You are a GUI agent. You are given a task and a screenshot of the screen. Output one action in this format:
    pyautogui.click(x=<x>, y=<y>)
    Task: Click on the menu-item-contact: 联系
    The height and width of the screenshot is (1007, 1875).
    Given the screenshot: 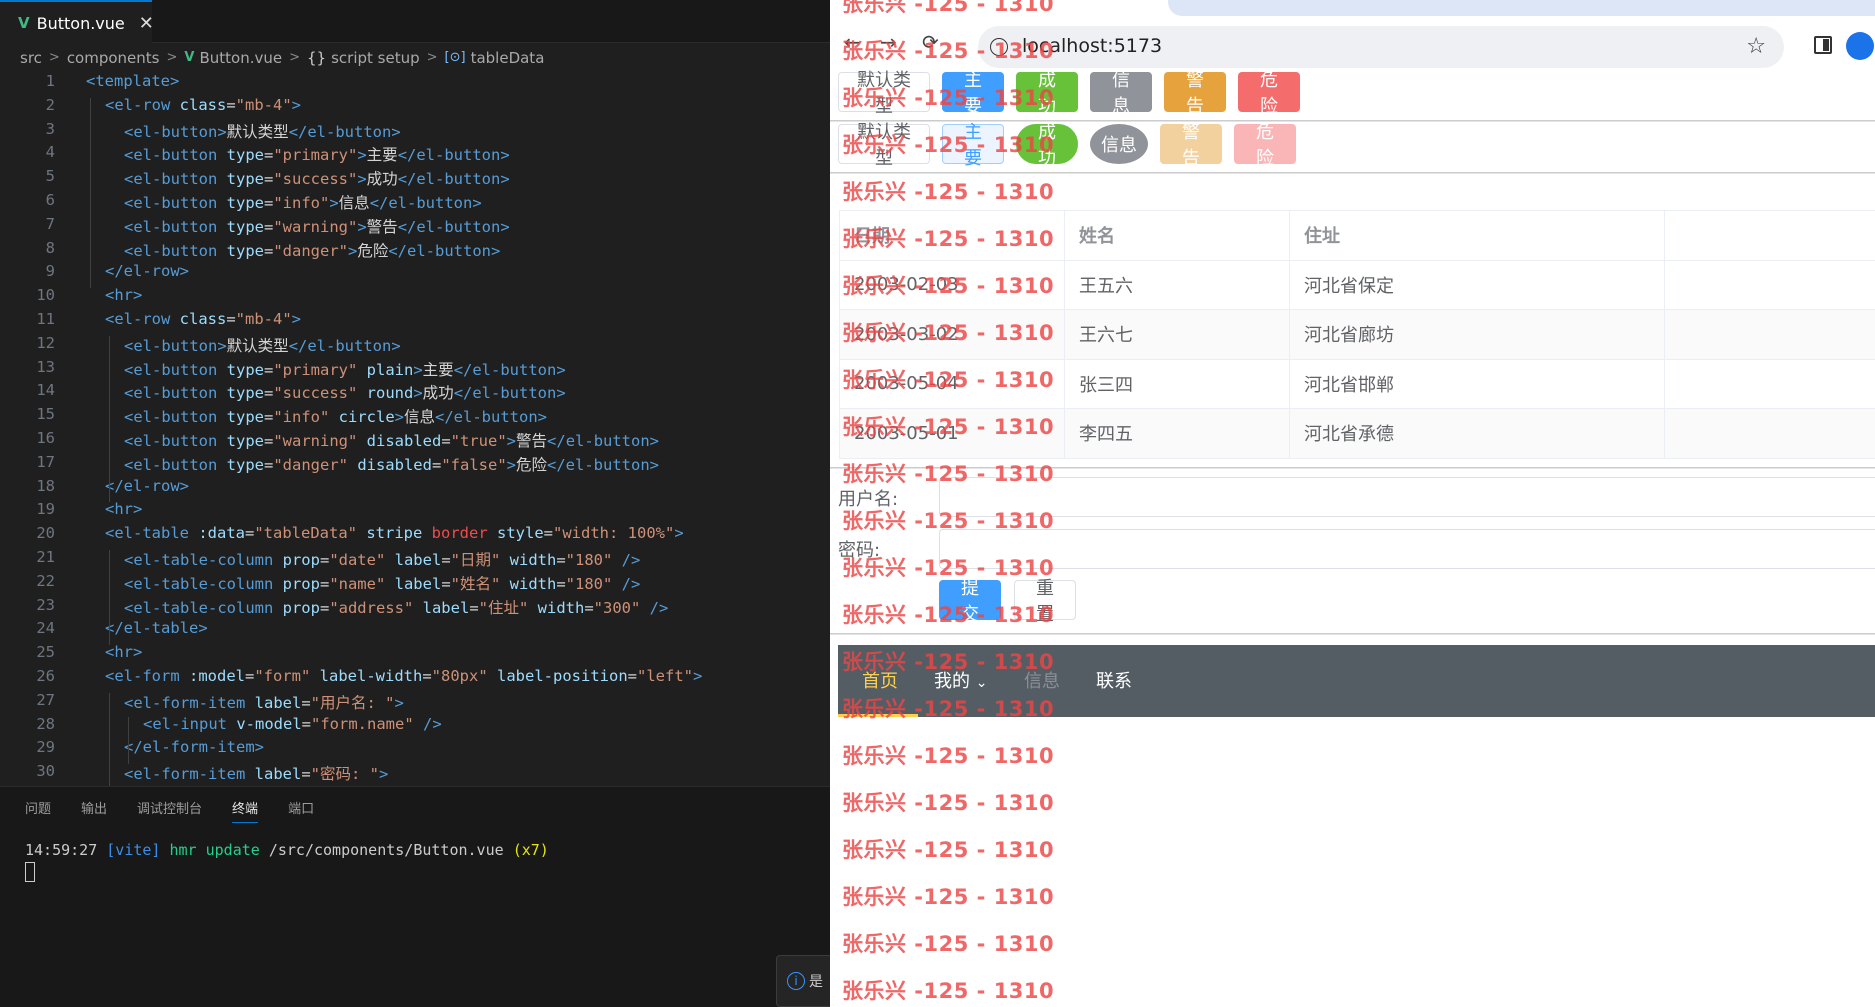 What is the action you would take?
    pyautogui.click(x=1114, y=680)
    